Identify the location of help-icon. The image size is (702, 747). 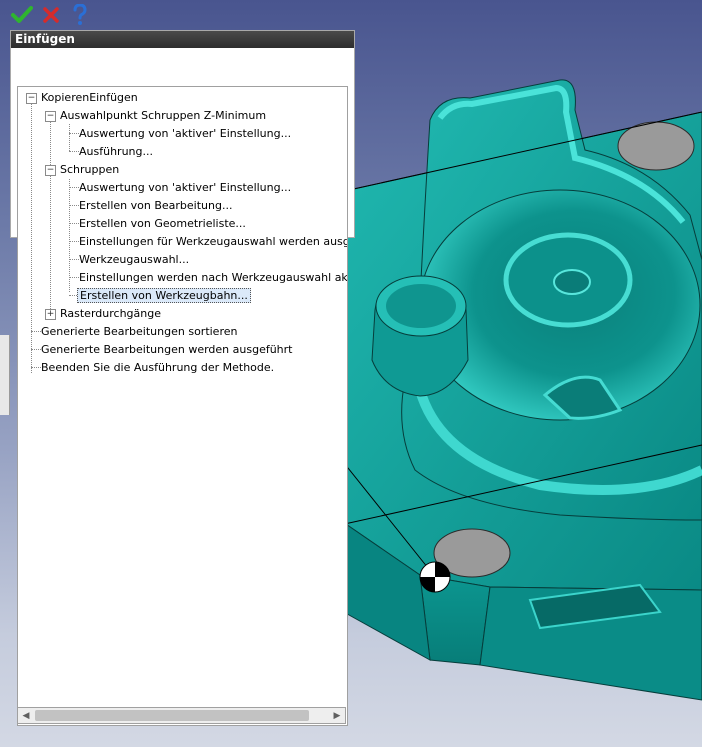
(80, 14).